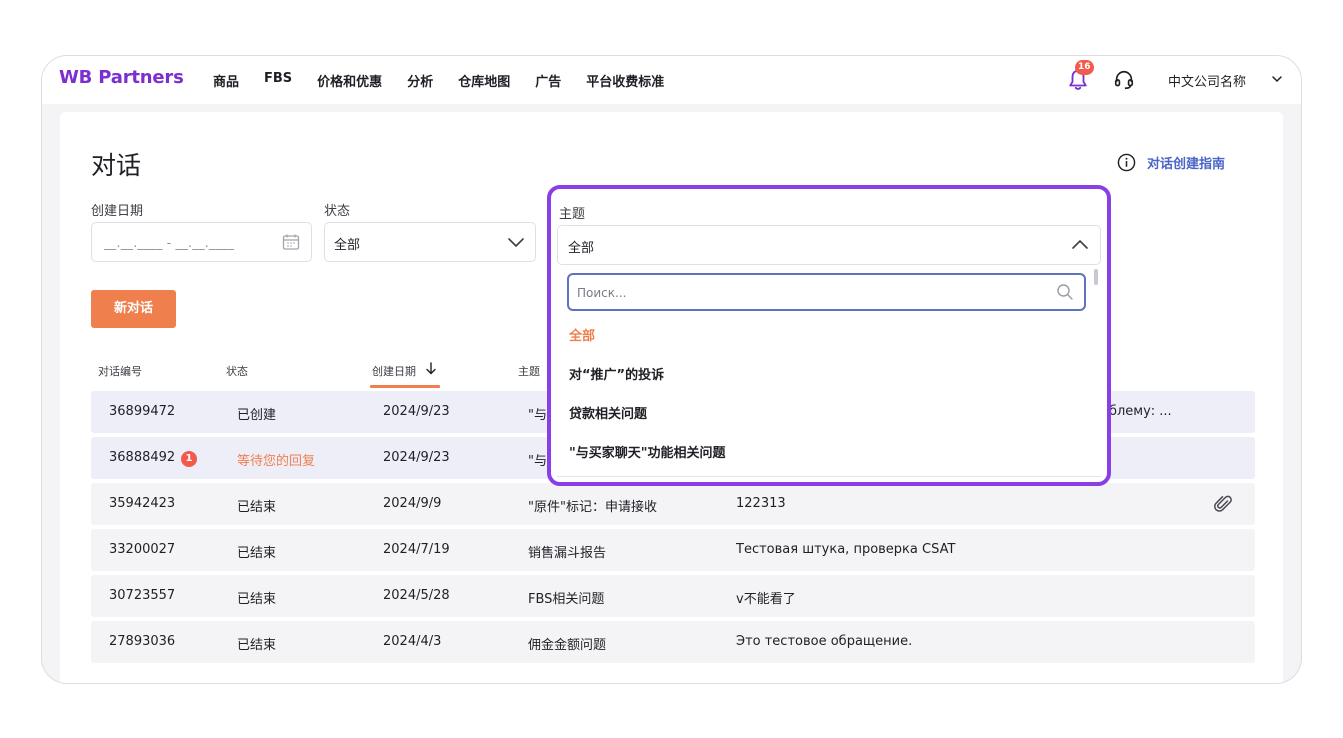 The image size is (1343, 738). What do you see at coordinates (581, 248) in the screenshot?
I see `topic-select-value: 全部` at bounding box center [581, 248].